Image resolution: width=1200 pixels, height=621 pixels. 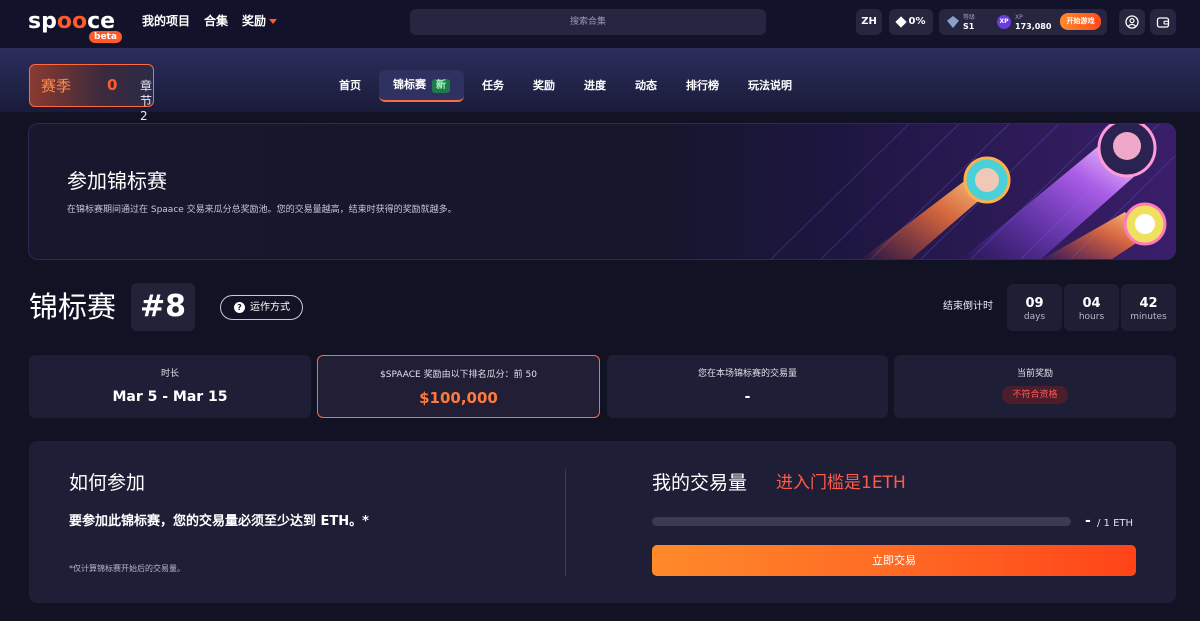 What do you see at coordinates (169, 374) in the screenshot?
I see `duration-label: 时长` at bounding box center [169, 374].